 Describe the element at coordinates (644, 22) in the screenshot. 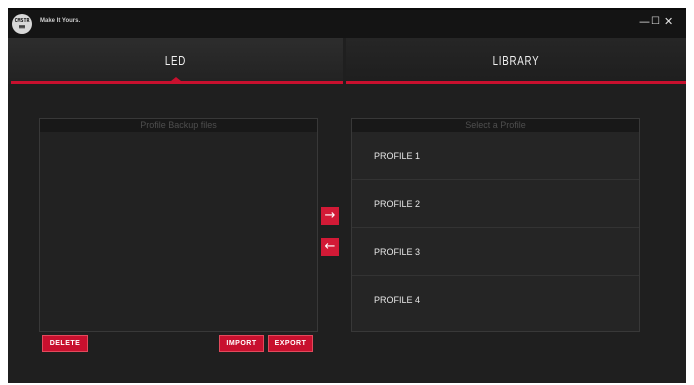

I see `minimize-icon: —` at that location.